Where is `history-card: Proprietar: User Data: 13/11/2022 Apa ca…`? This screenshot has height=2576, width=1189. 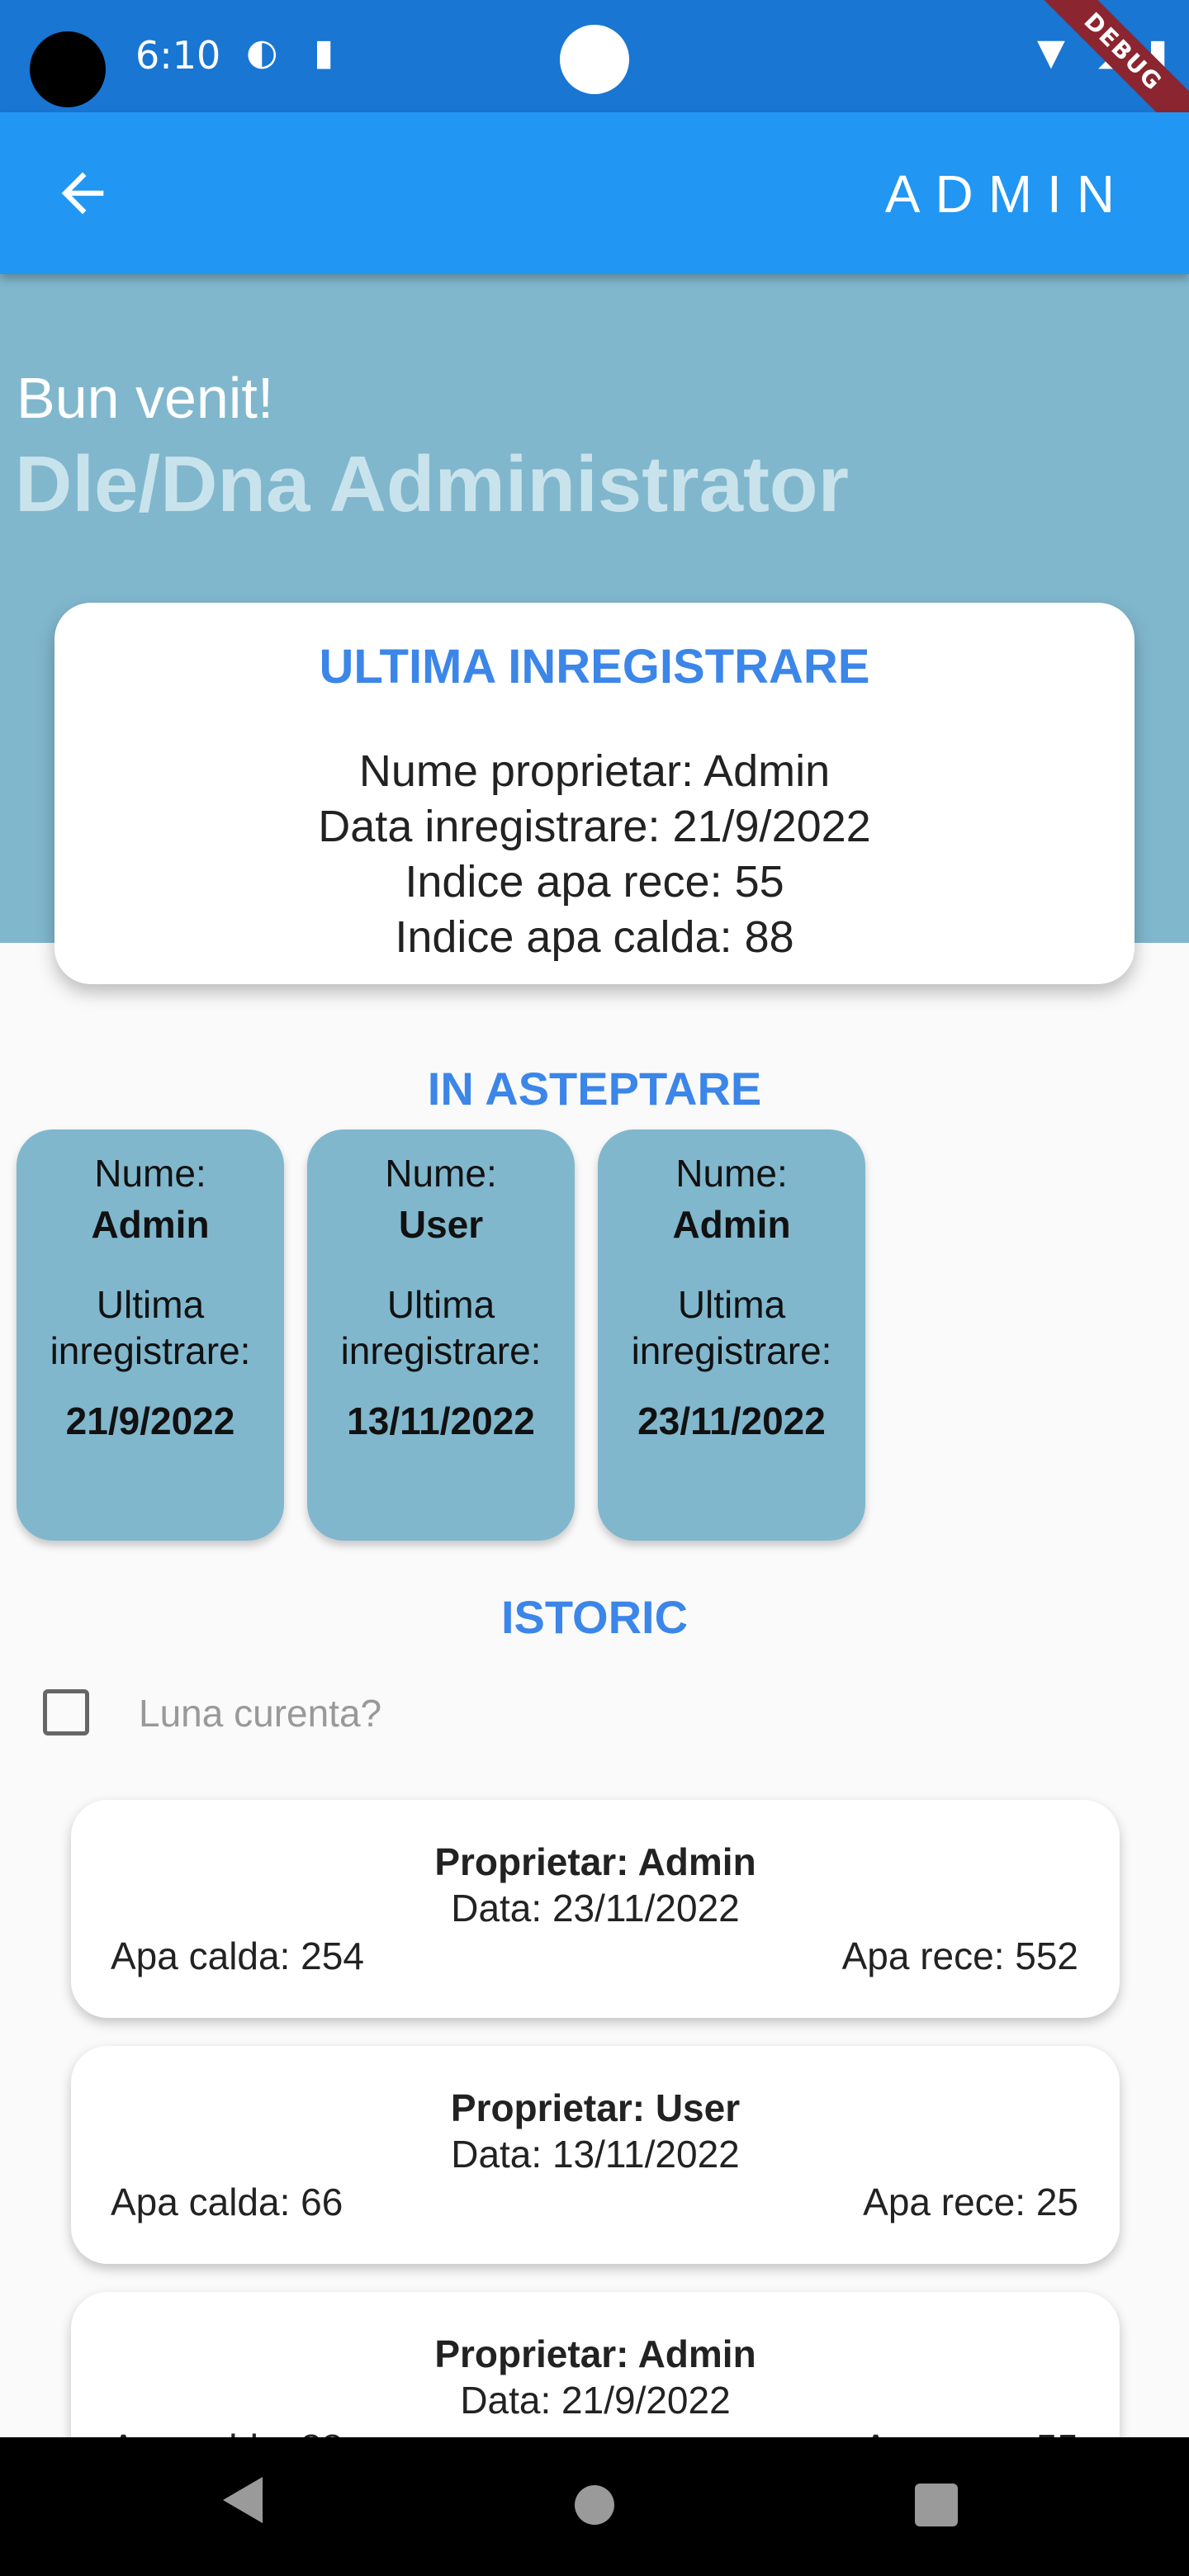
history-card: Proprietar: User Data: 13/11/2022 Apa ca… is located at coordinates (595, 2155).